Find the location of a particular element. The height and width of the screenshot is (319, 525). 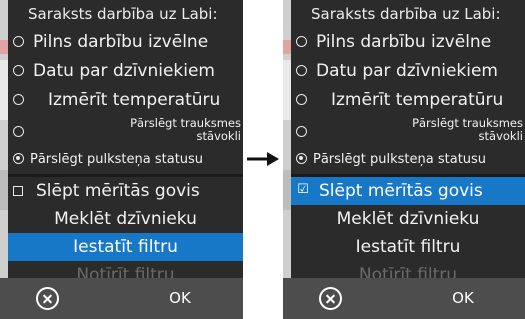

arrow-right-icon is located at coordinates (263, 159).